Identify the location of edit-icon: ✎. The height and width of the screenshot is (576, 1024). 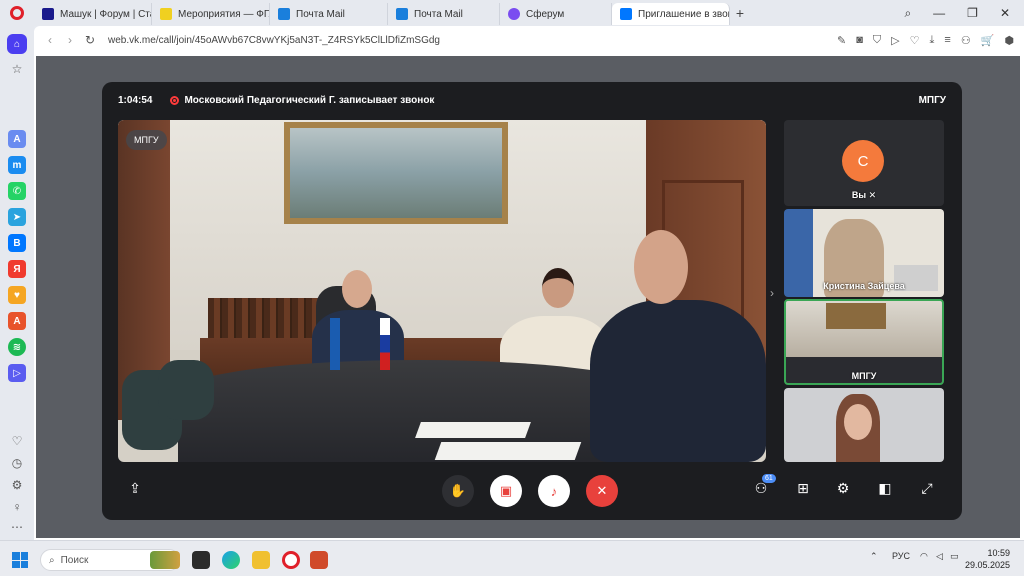
(841, 40).